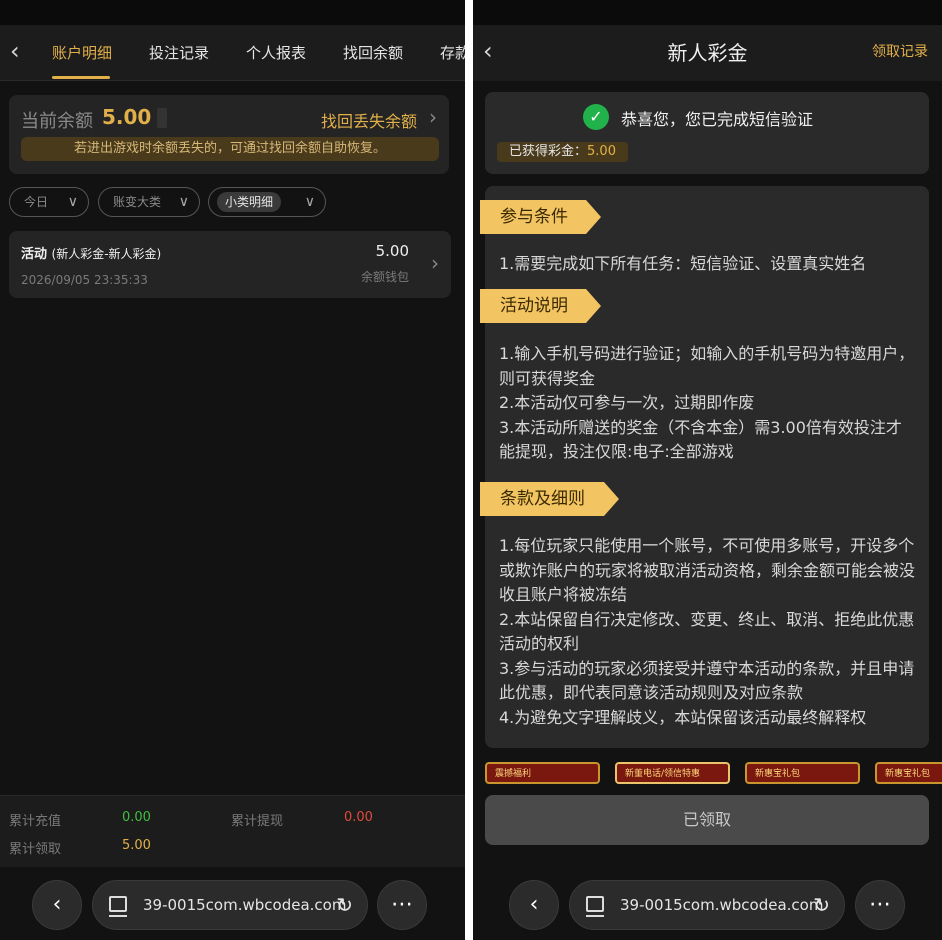  Describe the element at coordinates (81, 77) in the screenshot. I see `active-tab-indicator` at that location.